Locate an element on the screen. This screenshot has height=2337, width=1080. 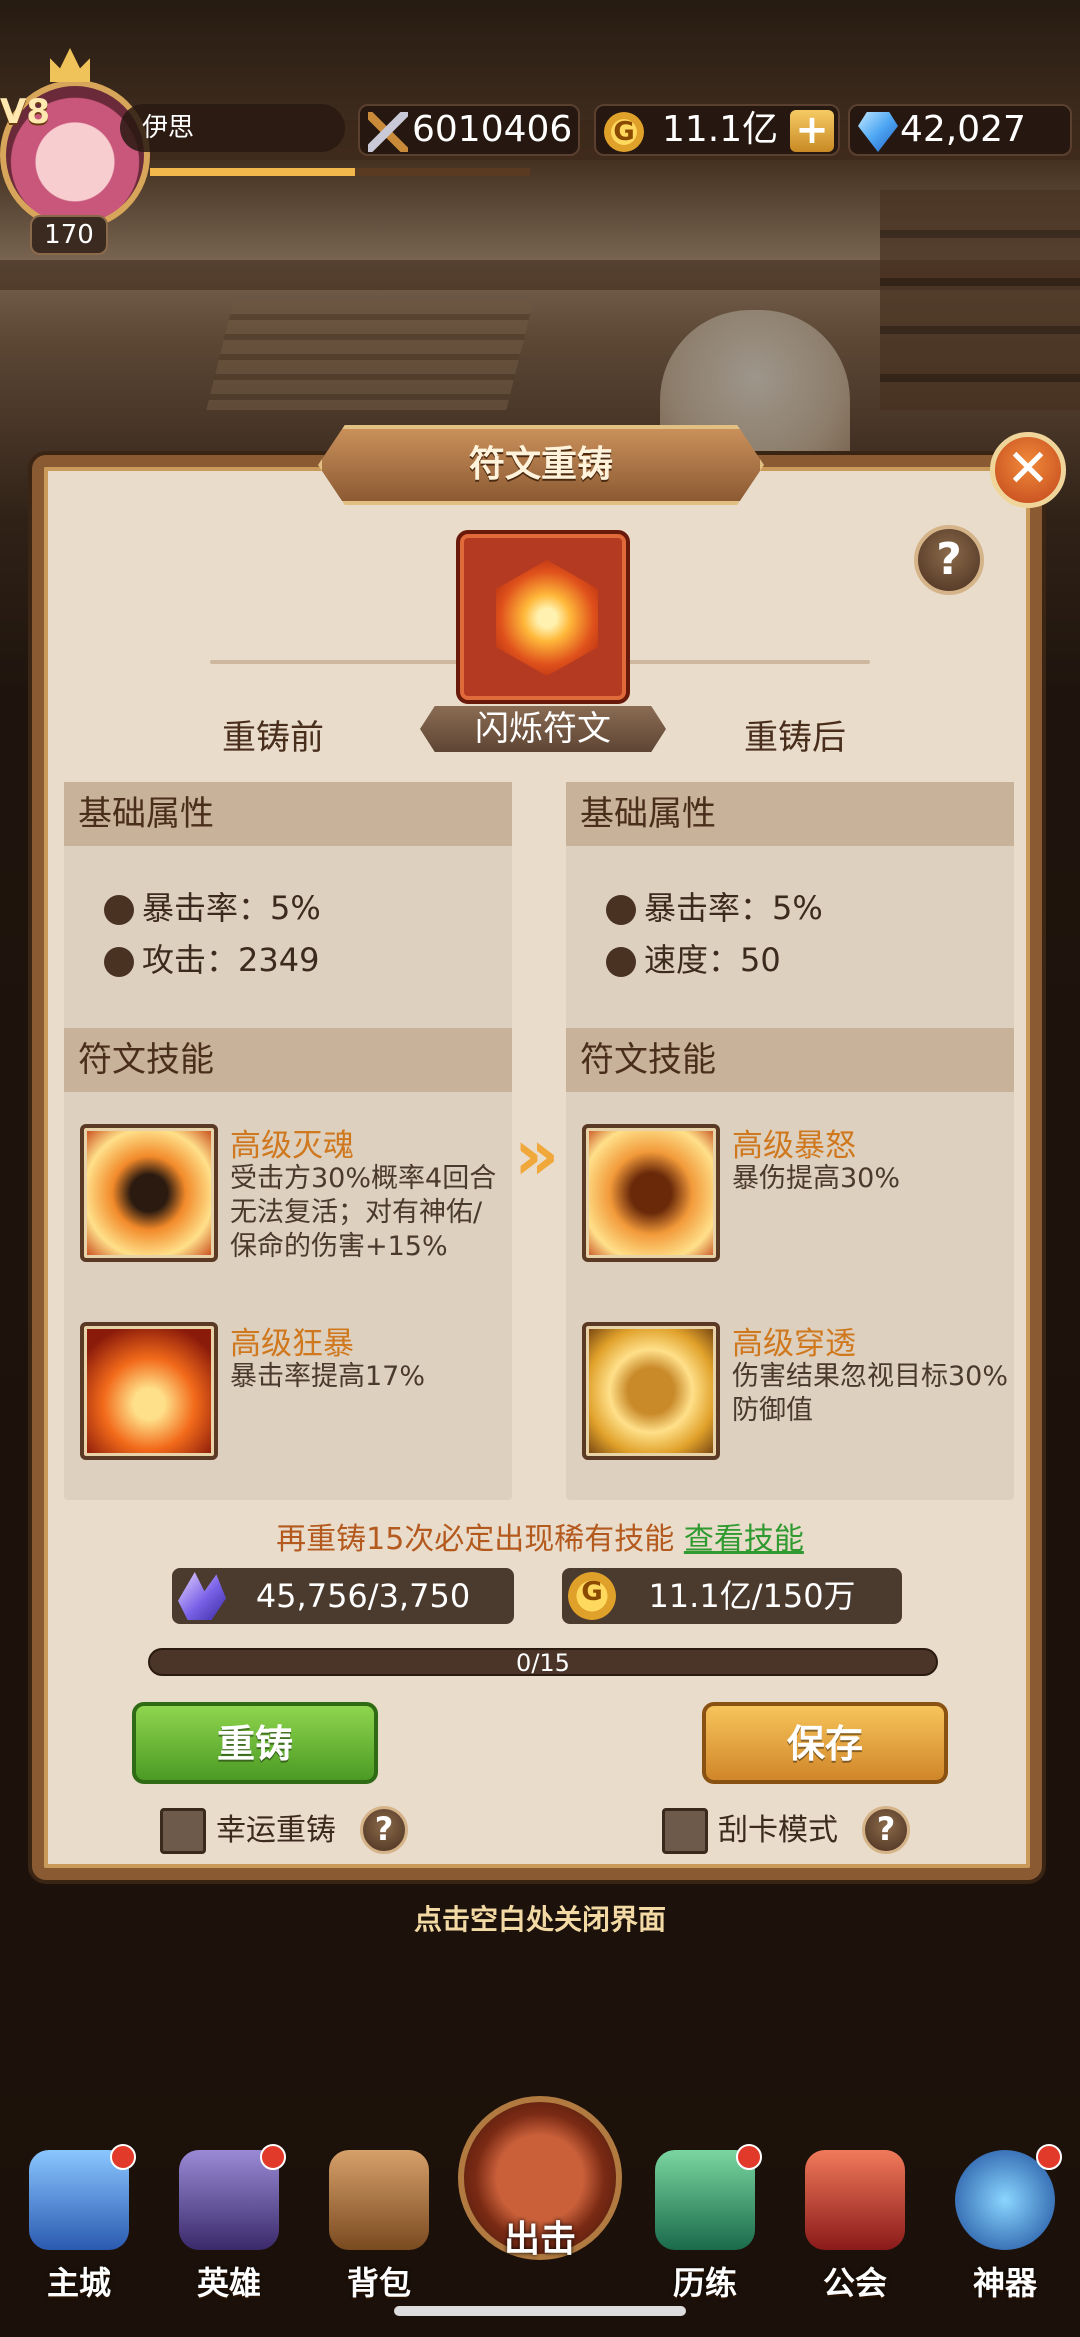
skill-desc: 暴伤提高30% is located at coordinates (816, 1178).